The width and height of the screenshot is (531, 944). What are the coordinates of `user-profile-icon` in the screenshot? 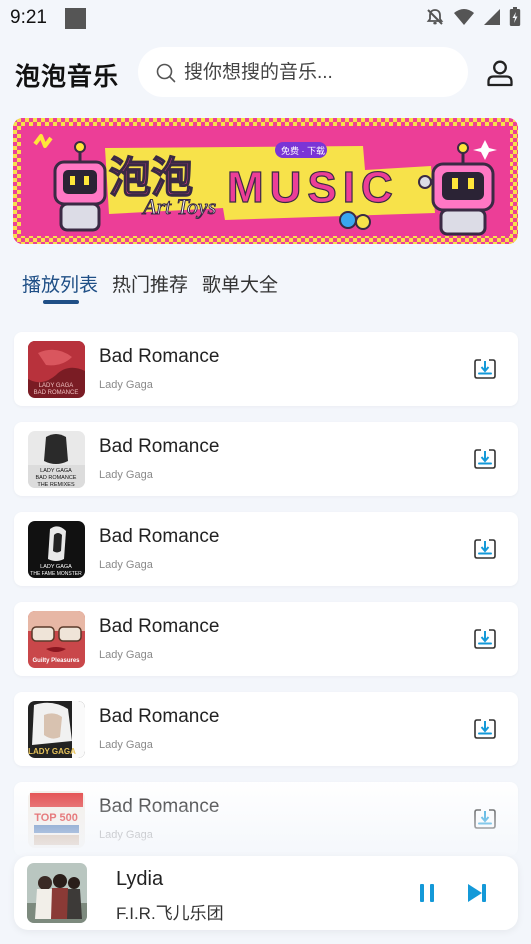 It's located at (500, 73).